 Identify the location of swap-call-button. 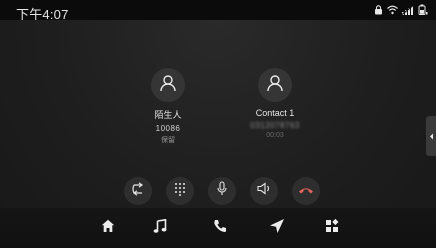
(138, 191).